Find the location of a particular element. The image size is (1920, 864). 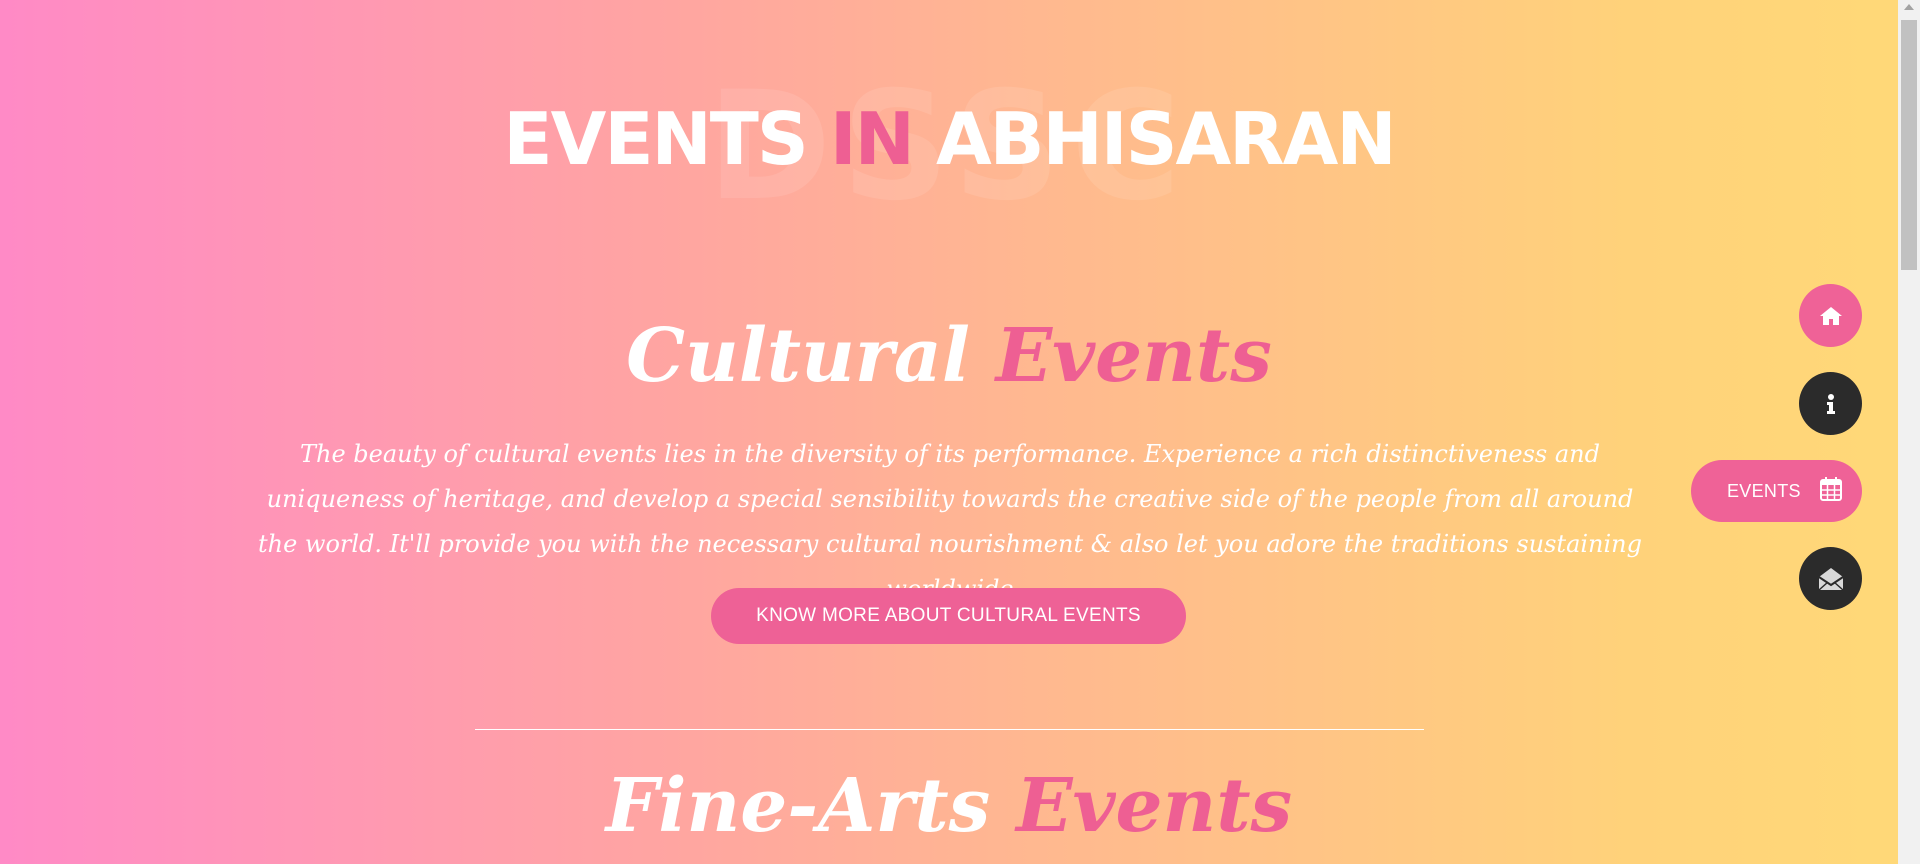

cultural-heading-main: Cultural is located at coordinates (798, 356).